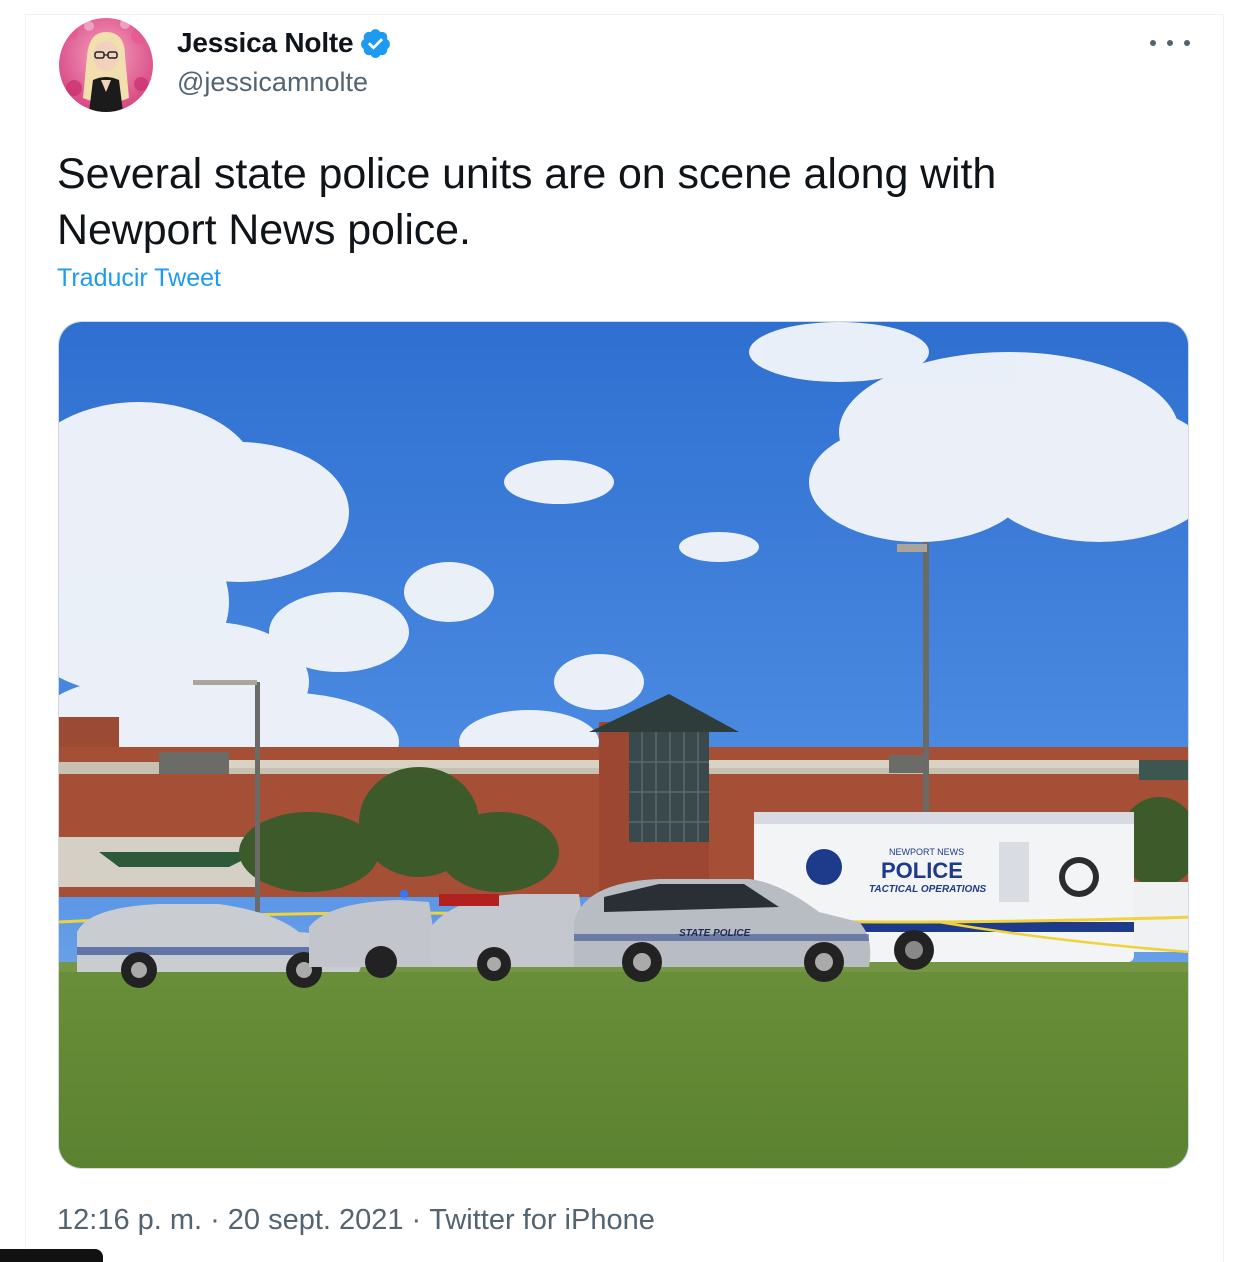 This screenshot has width=1234, height=1262. What do you see at coordinates (542, 1220) in the screenshot?
I see `tweet-source: Twitter for iPhone` at bounding box center [542, 1220].